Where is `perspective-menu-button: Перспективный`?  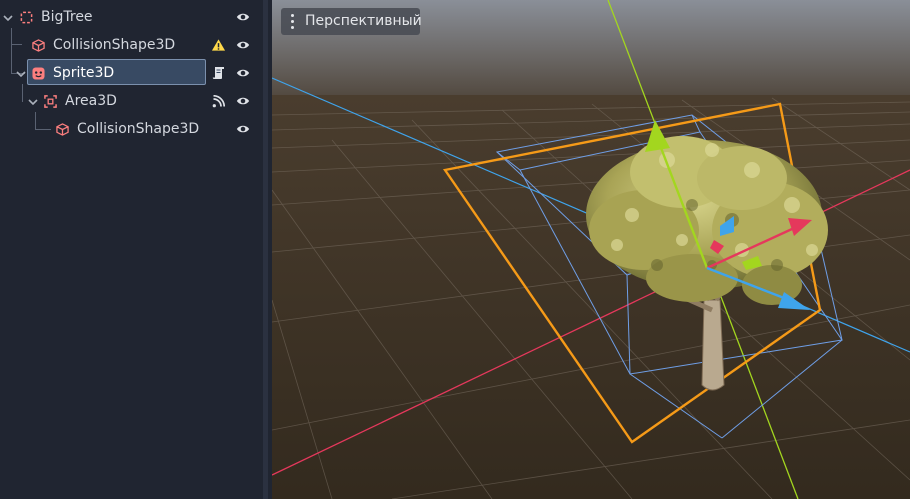
perspective-menu-button: Перспективный is located at coordinates (351, 21).